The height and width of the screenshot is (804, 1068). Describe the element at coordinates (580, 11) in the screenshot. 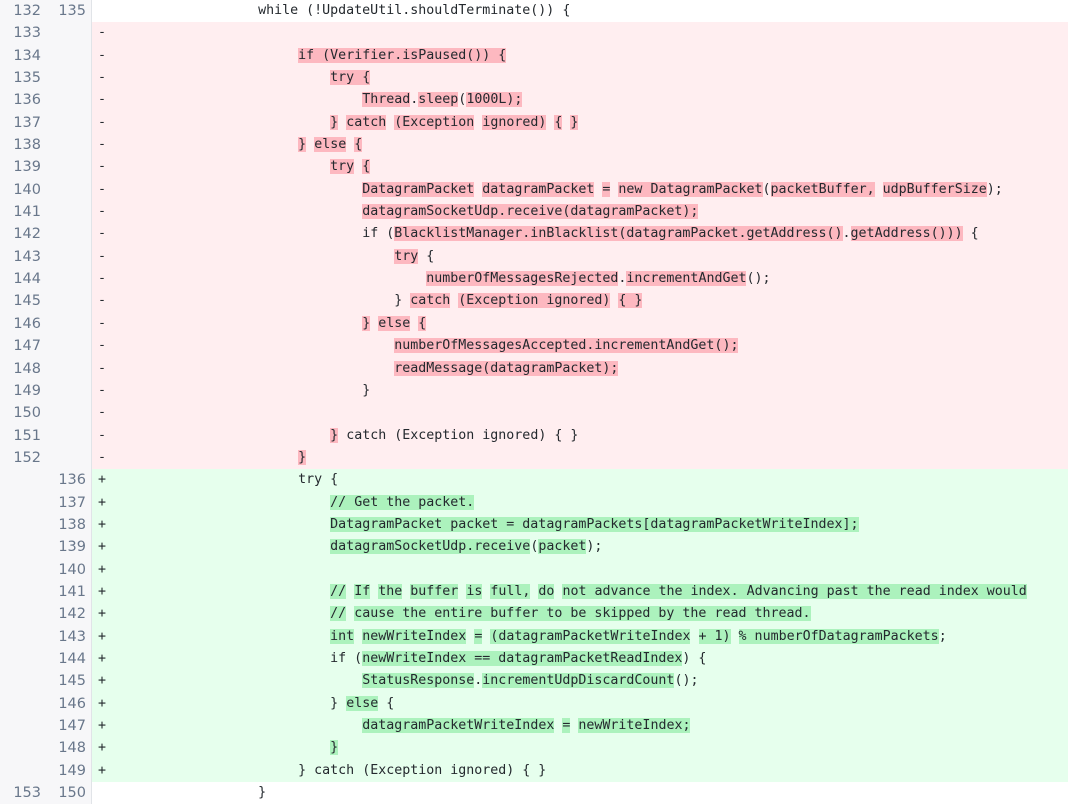

I see `diff-code-cell: while (!UpdateUtil.shouldTerminate()) {` at that location.